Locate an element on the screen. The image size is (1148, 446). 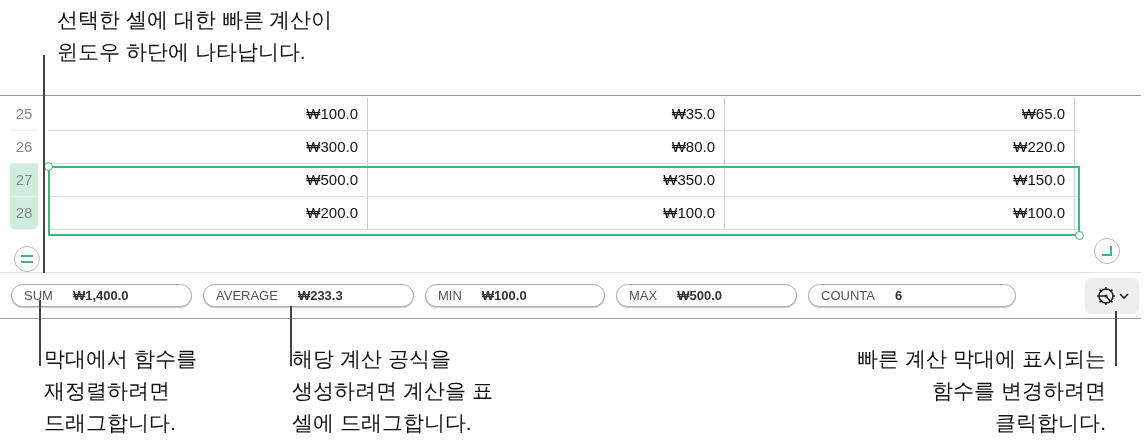
table-cell: ₩300.0 is located at coordinates (208, 147).